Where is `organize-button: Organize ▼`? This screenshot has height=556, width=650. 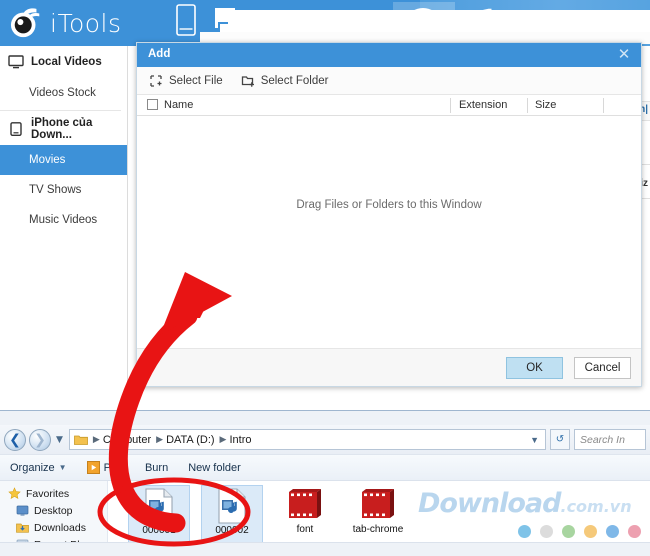 organize-button: Organize ▼ is located at coordinates (38, 468).